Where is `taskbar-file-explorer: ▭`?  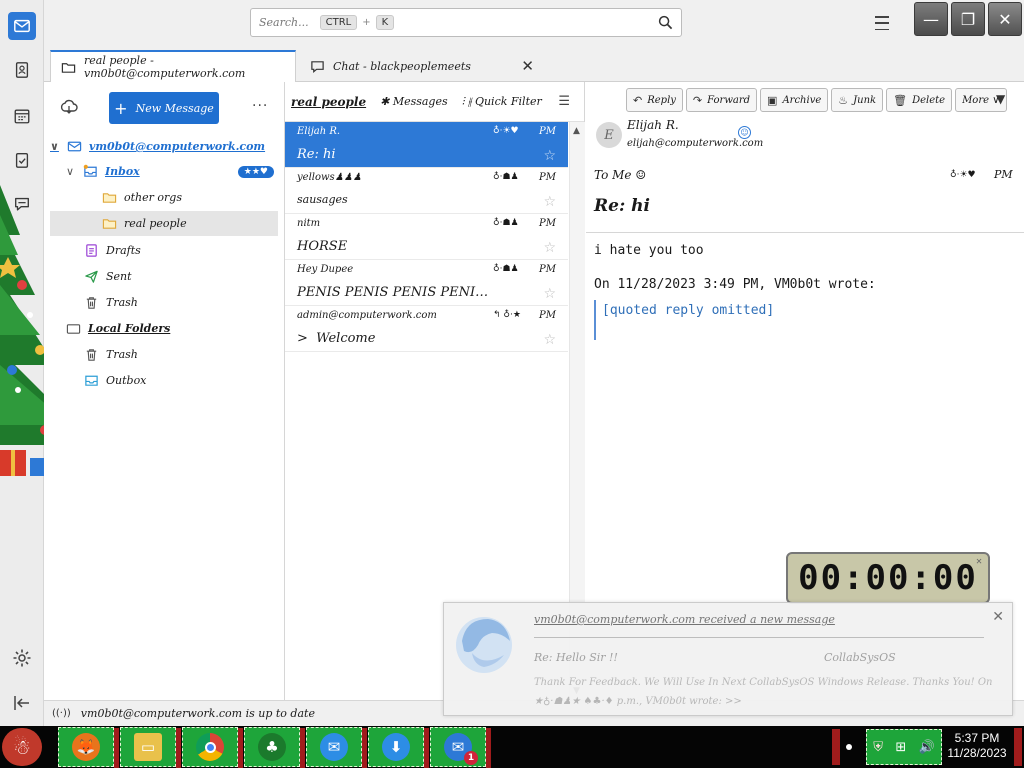
taskbar-file-explorer: ▭ is located at coordinates (150, 747).